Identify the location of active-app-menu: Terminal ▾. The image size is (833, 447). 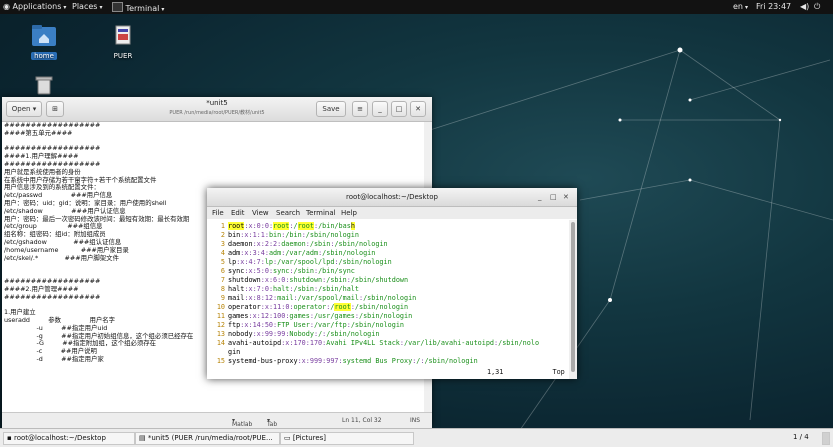
(138, 7).